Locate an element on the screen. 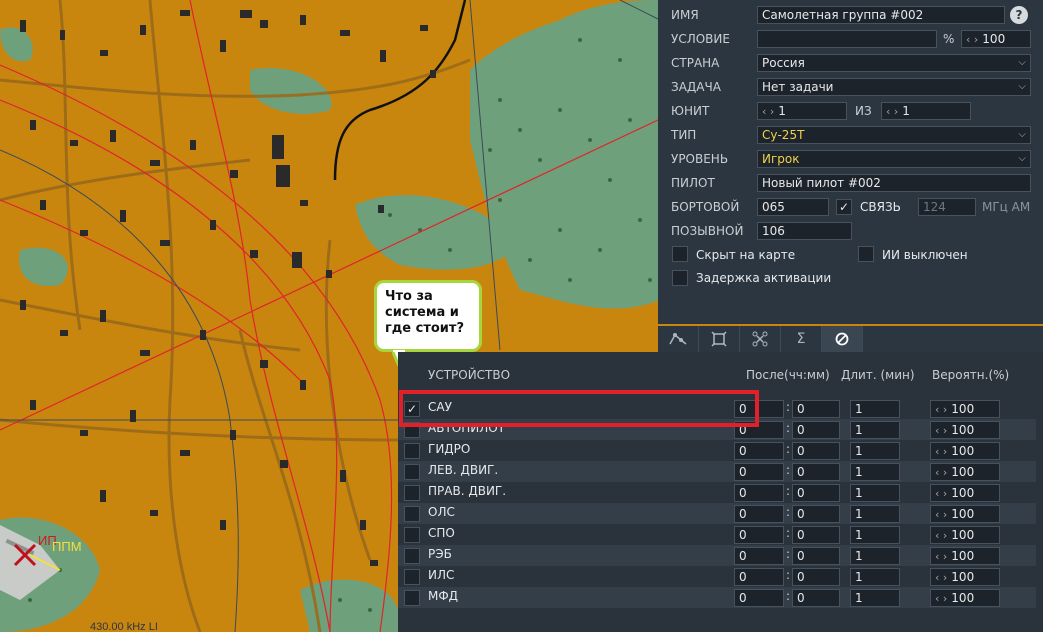 The width and height of the screenshot is (1043, 632). type-label: ТИП is located at coordinates (684, 135).